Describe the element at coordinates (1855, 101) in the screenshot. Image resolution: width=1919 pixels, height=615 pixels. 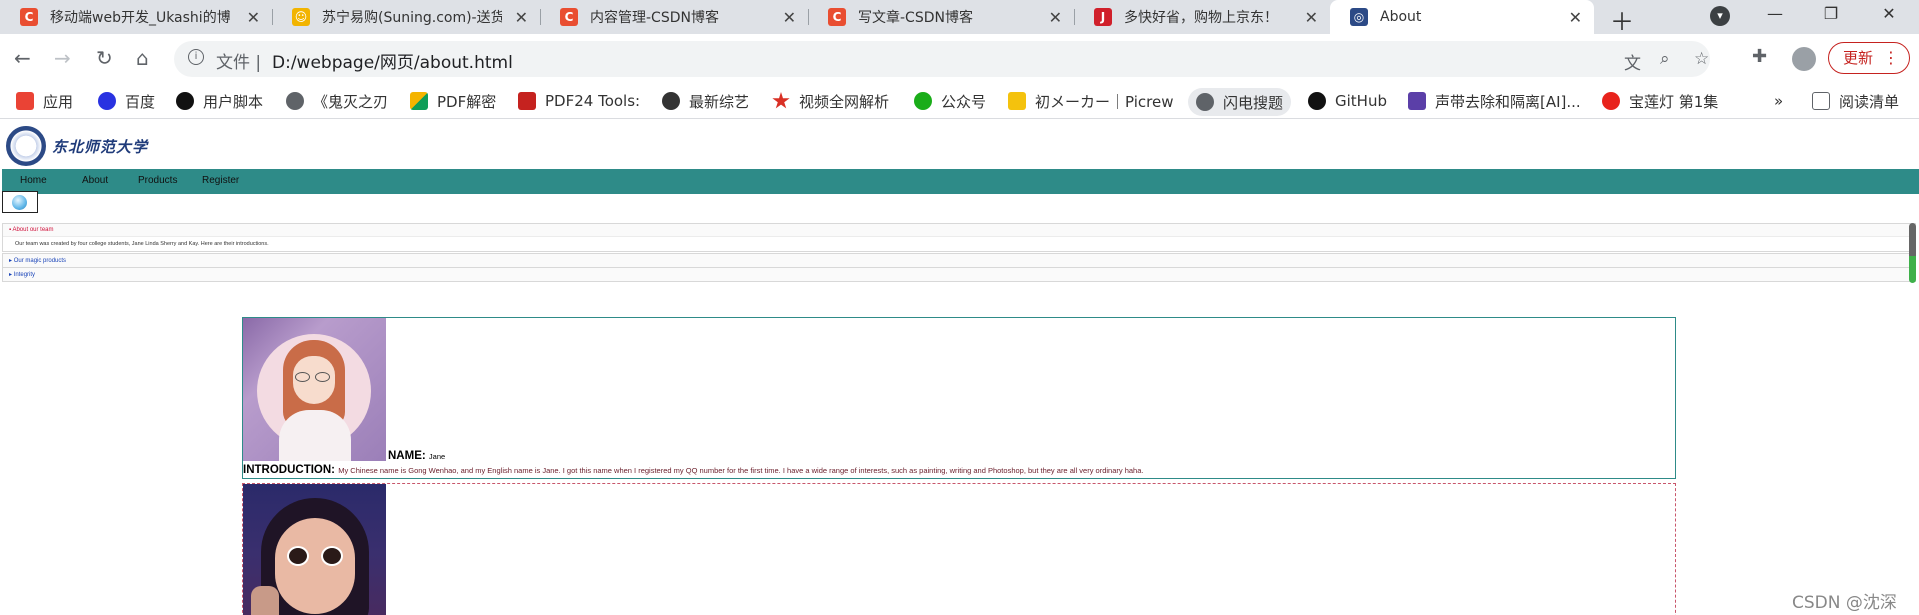
I see `reading-list-button: 阅读清单` at that location.